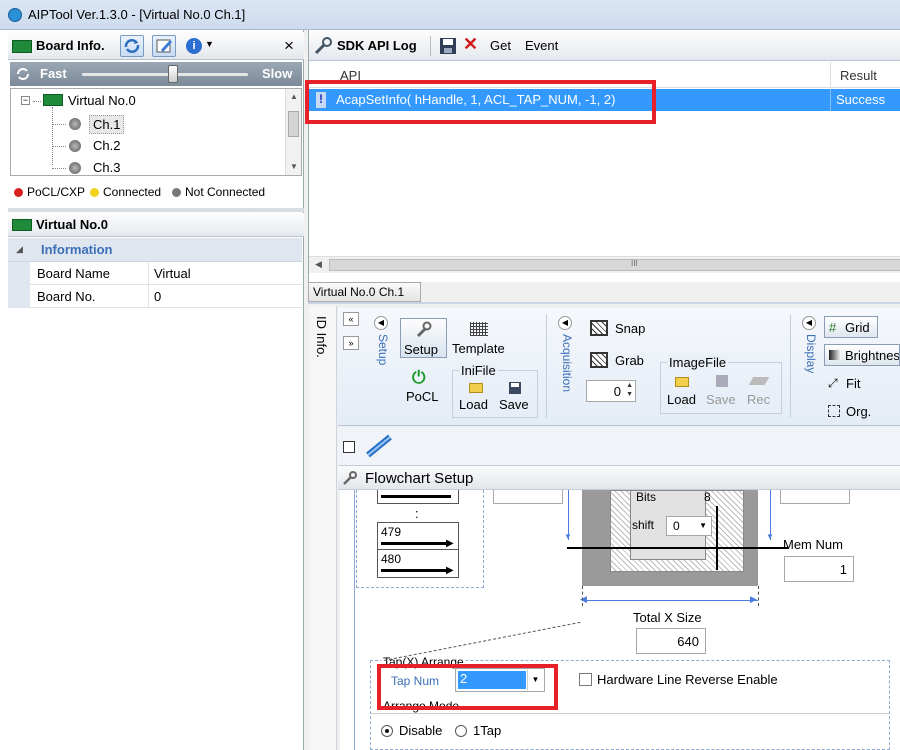  What do you see at coordinates (500, 45) in the screenshot?
I see `get-button: Get` at bounding box center [500, 45].